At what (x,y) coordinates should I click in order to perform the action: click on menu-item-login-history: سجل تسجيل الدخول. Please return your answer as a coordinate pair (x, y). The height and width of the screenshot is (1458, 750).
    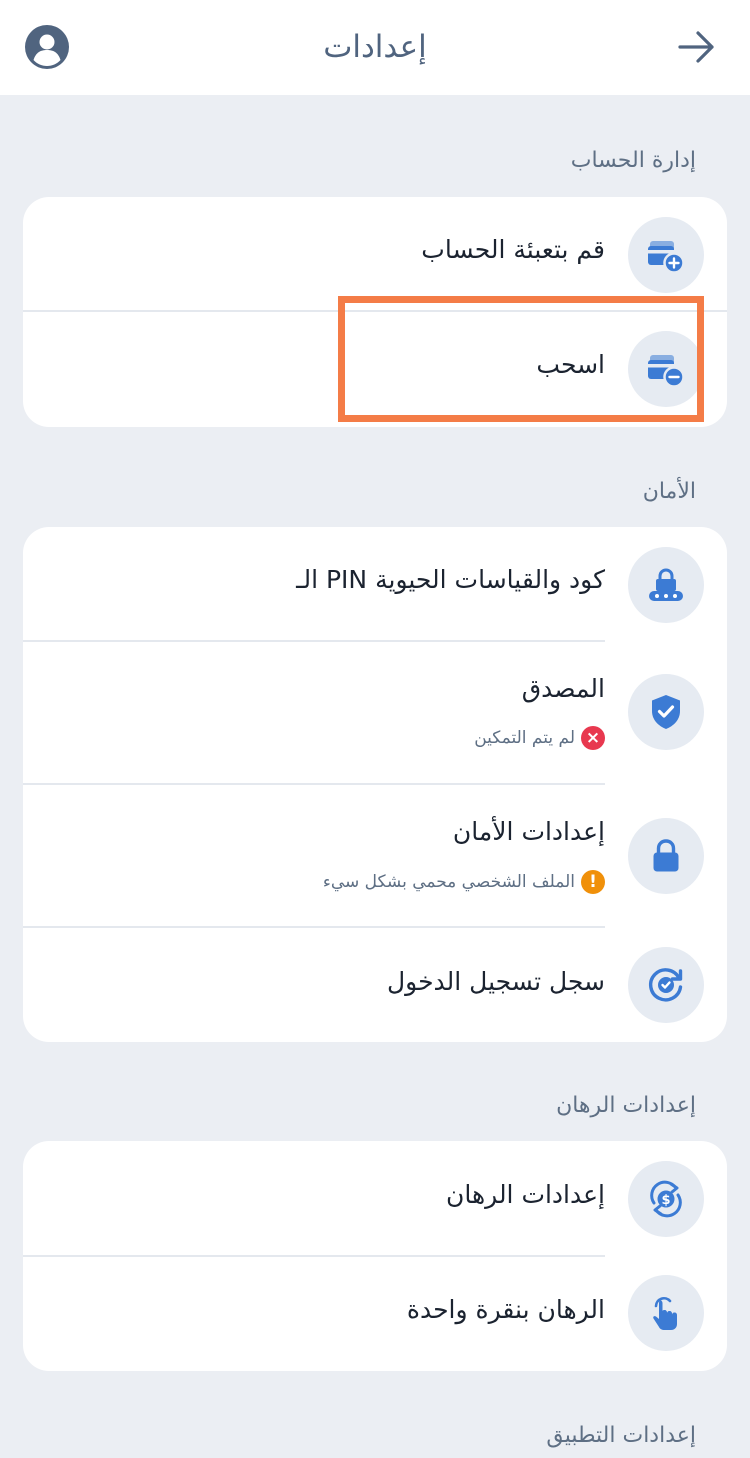
    Looking at the image, I should click on (375, 985).